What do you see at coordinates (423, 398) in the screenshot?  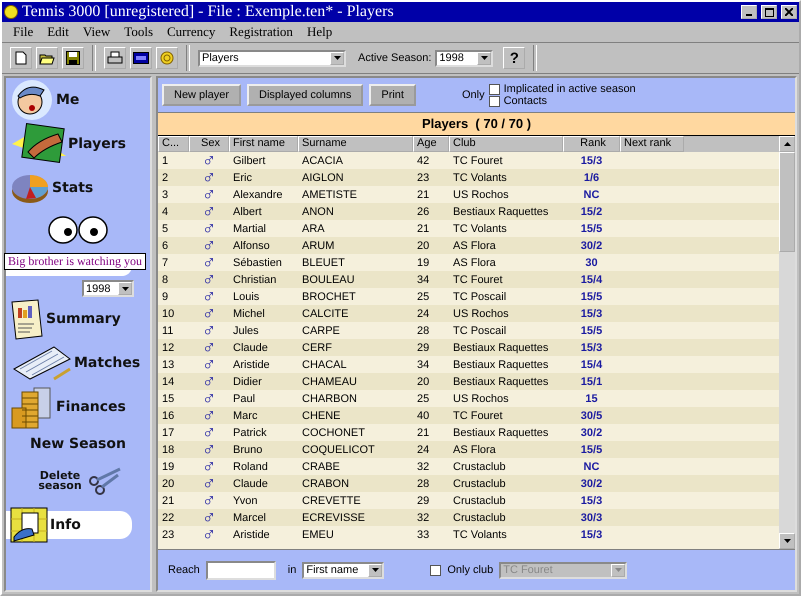 I see `table-cell-text: 25` at bounding box center [423, 398].